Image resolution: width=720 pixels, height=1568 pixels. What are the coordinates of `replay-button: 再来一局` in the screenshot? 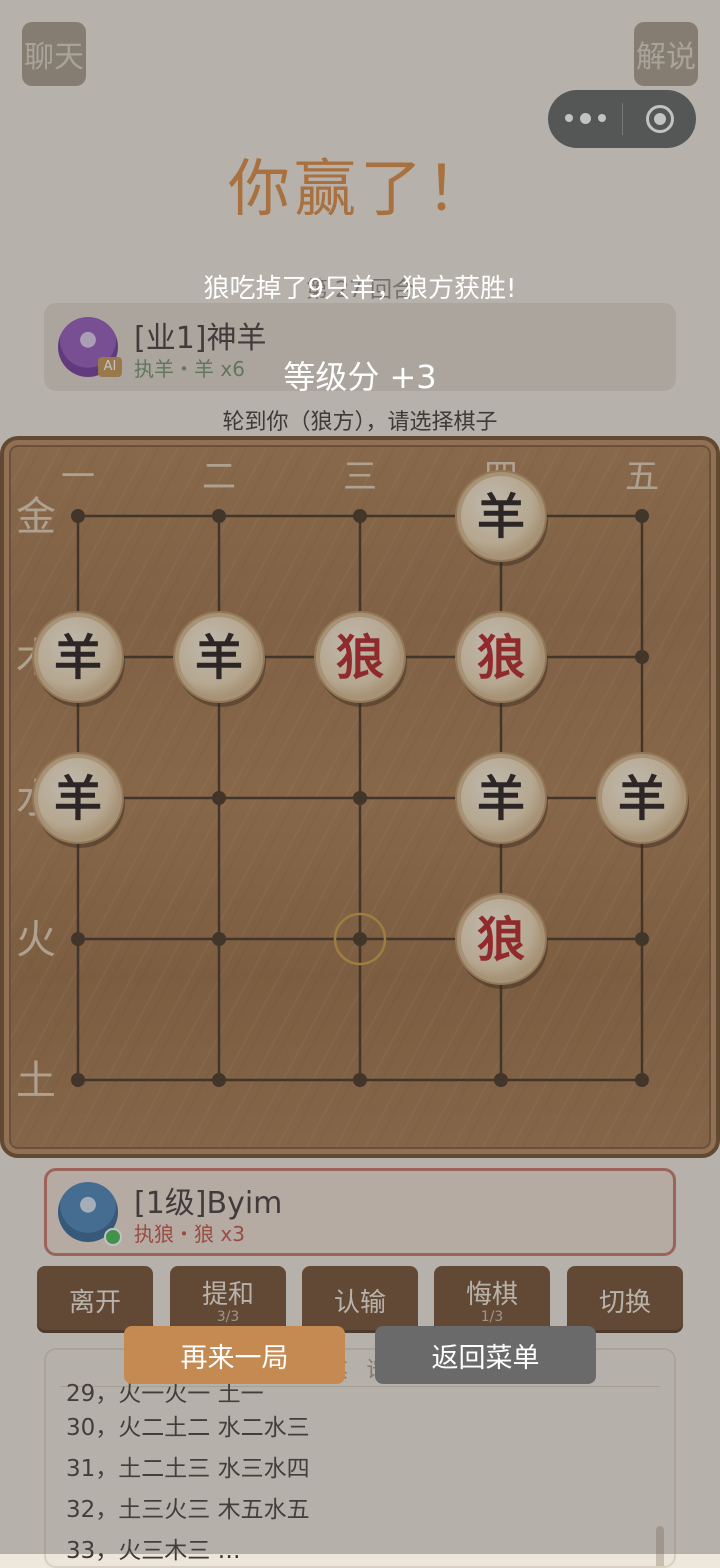 It's located at (234, 1355).